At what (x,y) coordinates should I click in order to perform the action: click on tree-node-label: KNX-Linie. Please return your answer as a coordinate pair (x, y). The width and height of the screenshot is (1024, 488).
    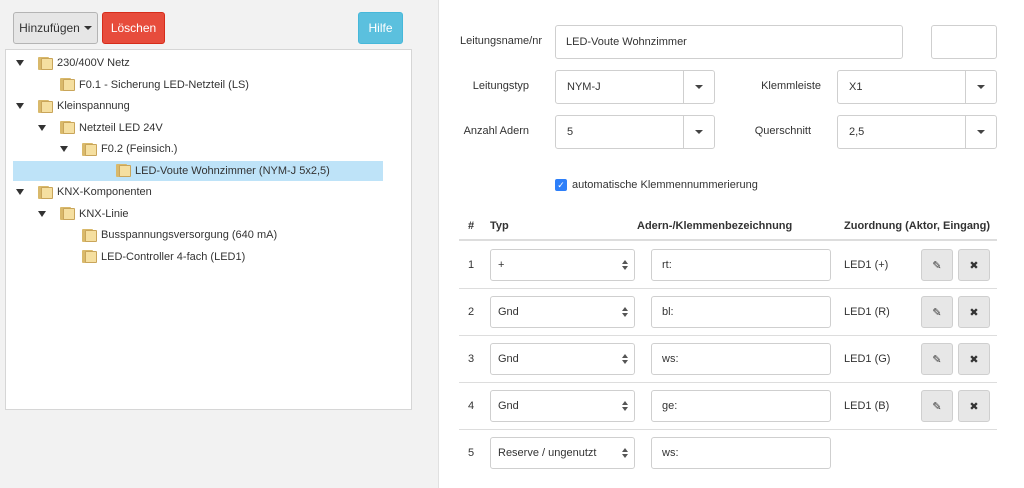
    Looking at the image, I should click on (104, 213).